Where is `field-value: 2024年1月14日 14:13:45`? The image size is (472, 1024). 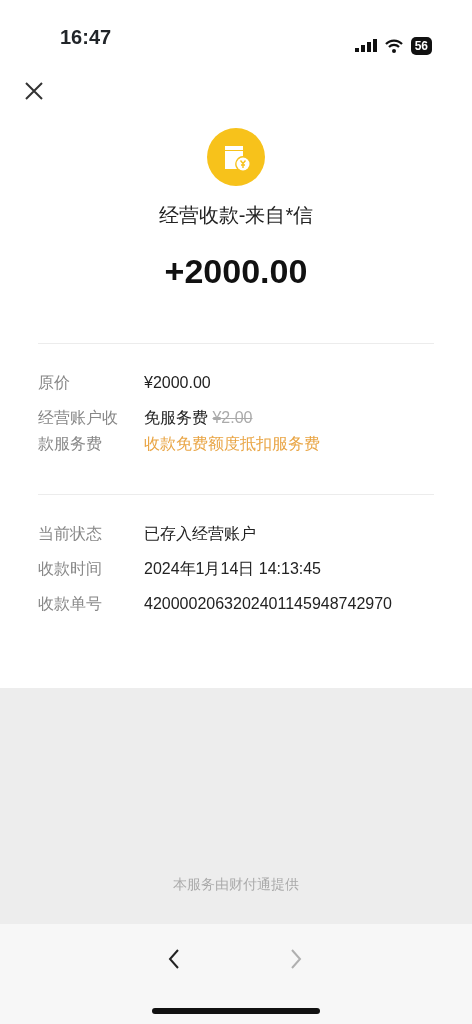 field-value: 2024年1月14日 14:13:45 is located at coordinates (232, 568).